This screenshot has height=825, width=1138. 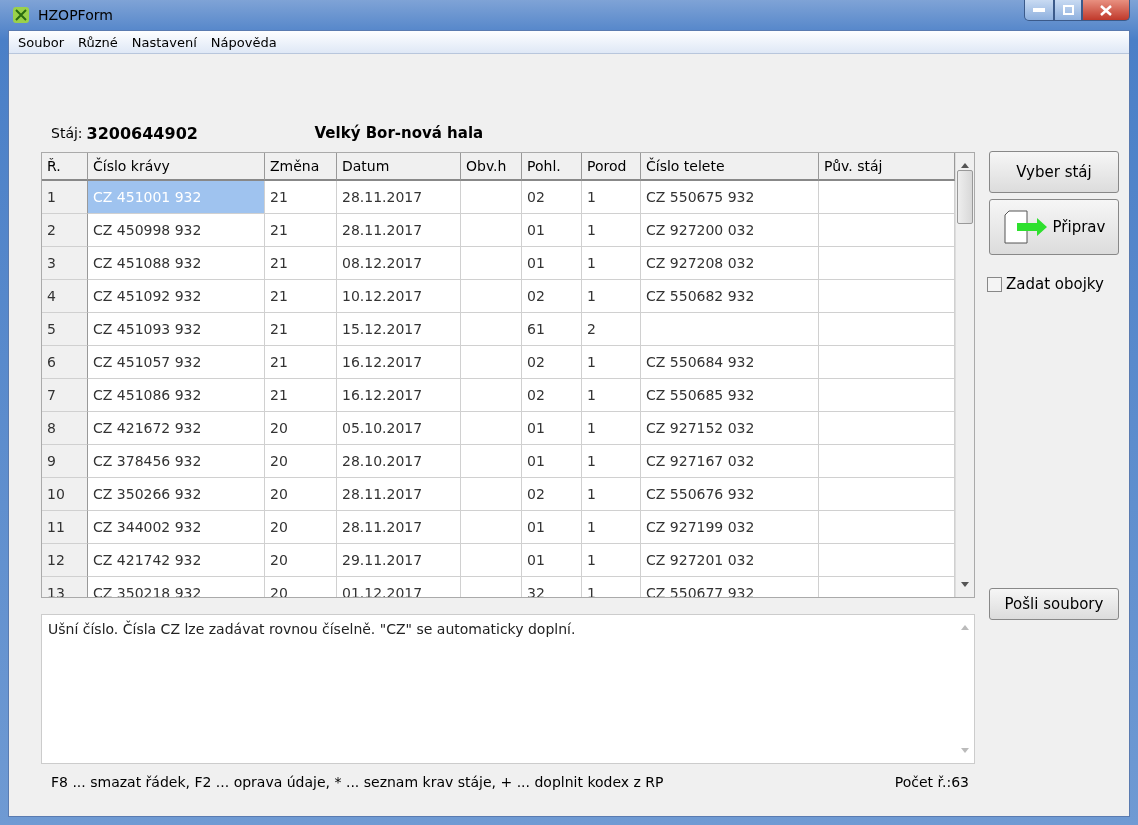 I want to click on scroll-thumb, so click(x=965, y=197).